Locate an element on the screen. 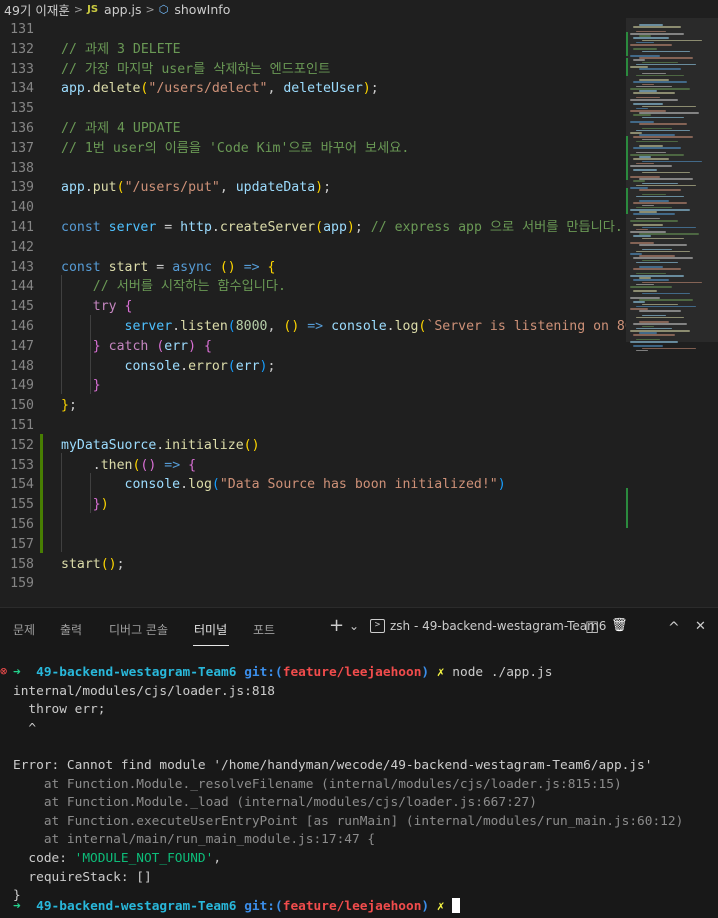  code-line: 153 .then(() => { is located at coordinates (312, 466).